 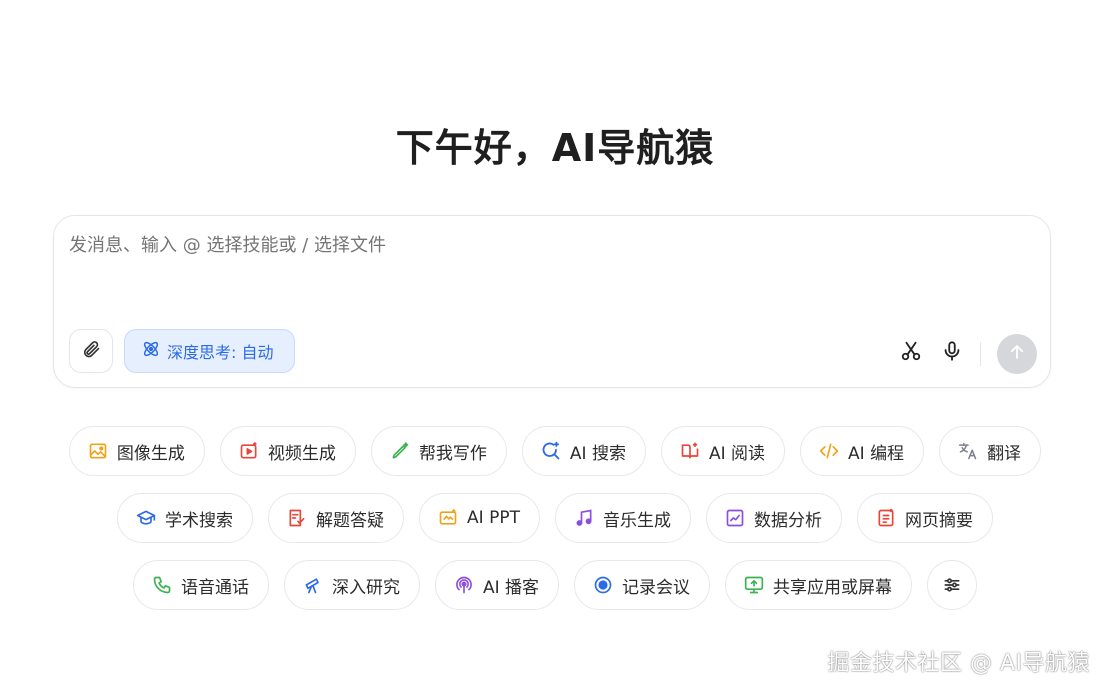 What do you see at coordinates (98, 451) in the screenshot?
I see `image-icon` at bounding box center [98, 451].